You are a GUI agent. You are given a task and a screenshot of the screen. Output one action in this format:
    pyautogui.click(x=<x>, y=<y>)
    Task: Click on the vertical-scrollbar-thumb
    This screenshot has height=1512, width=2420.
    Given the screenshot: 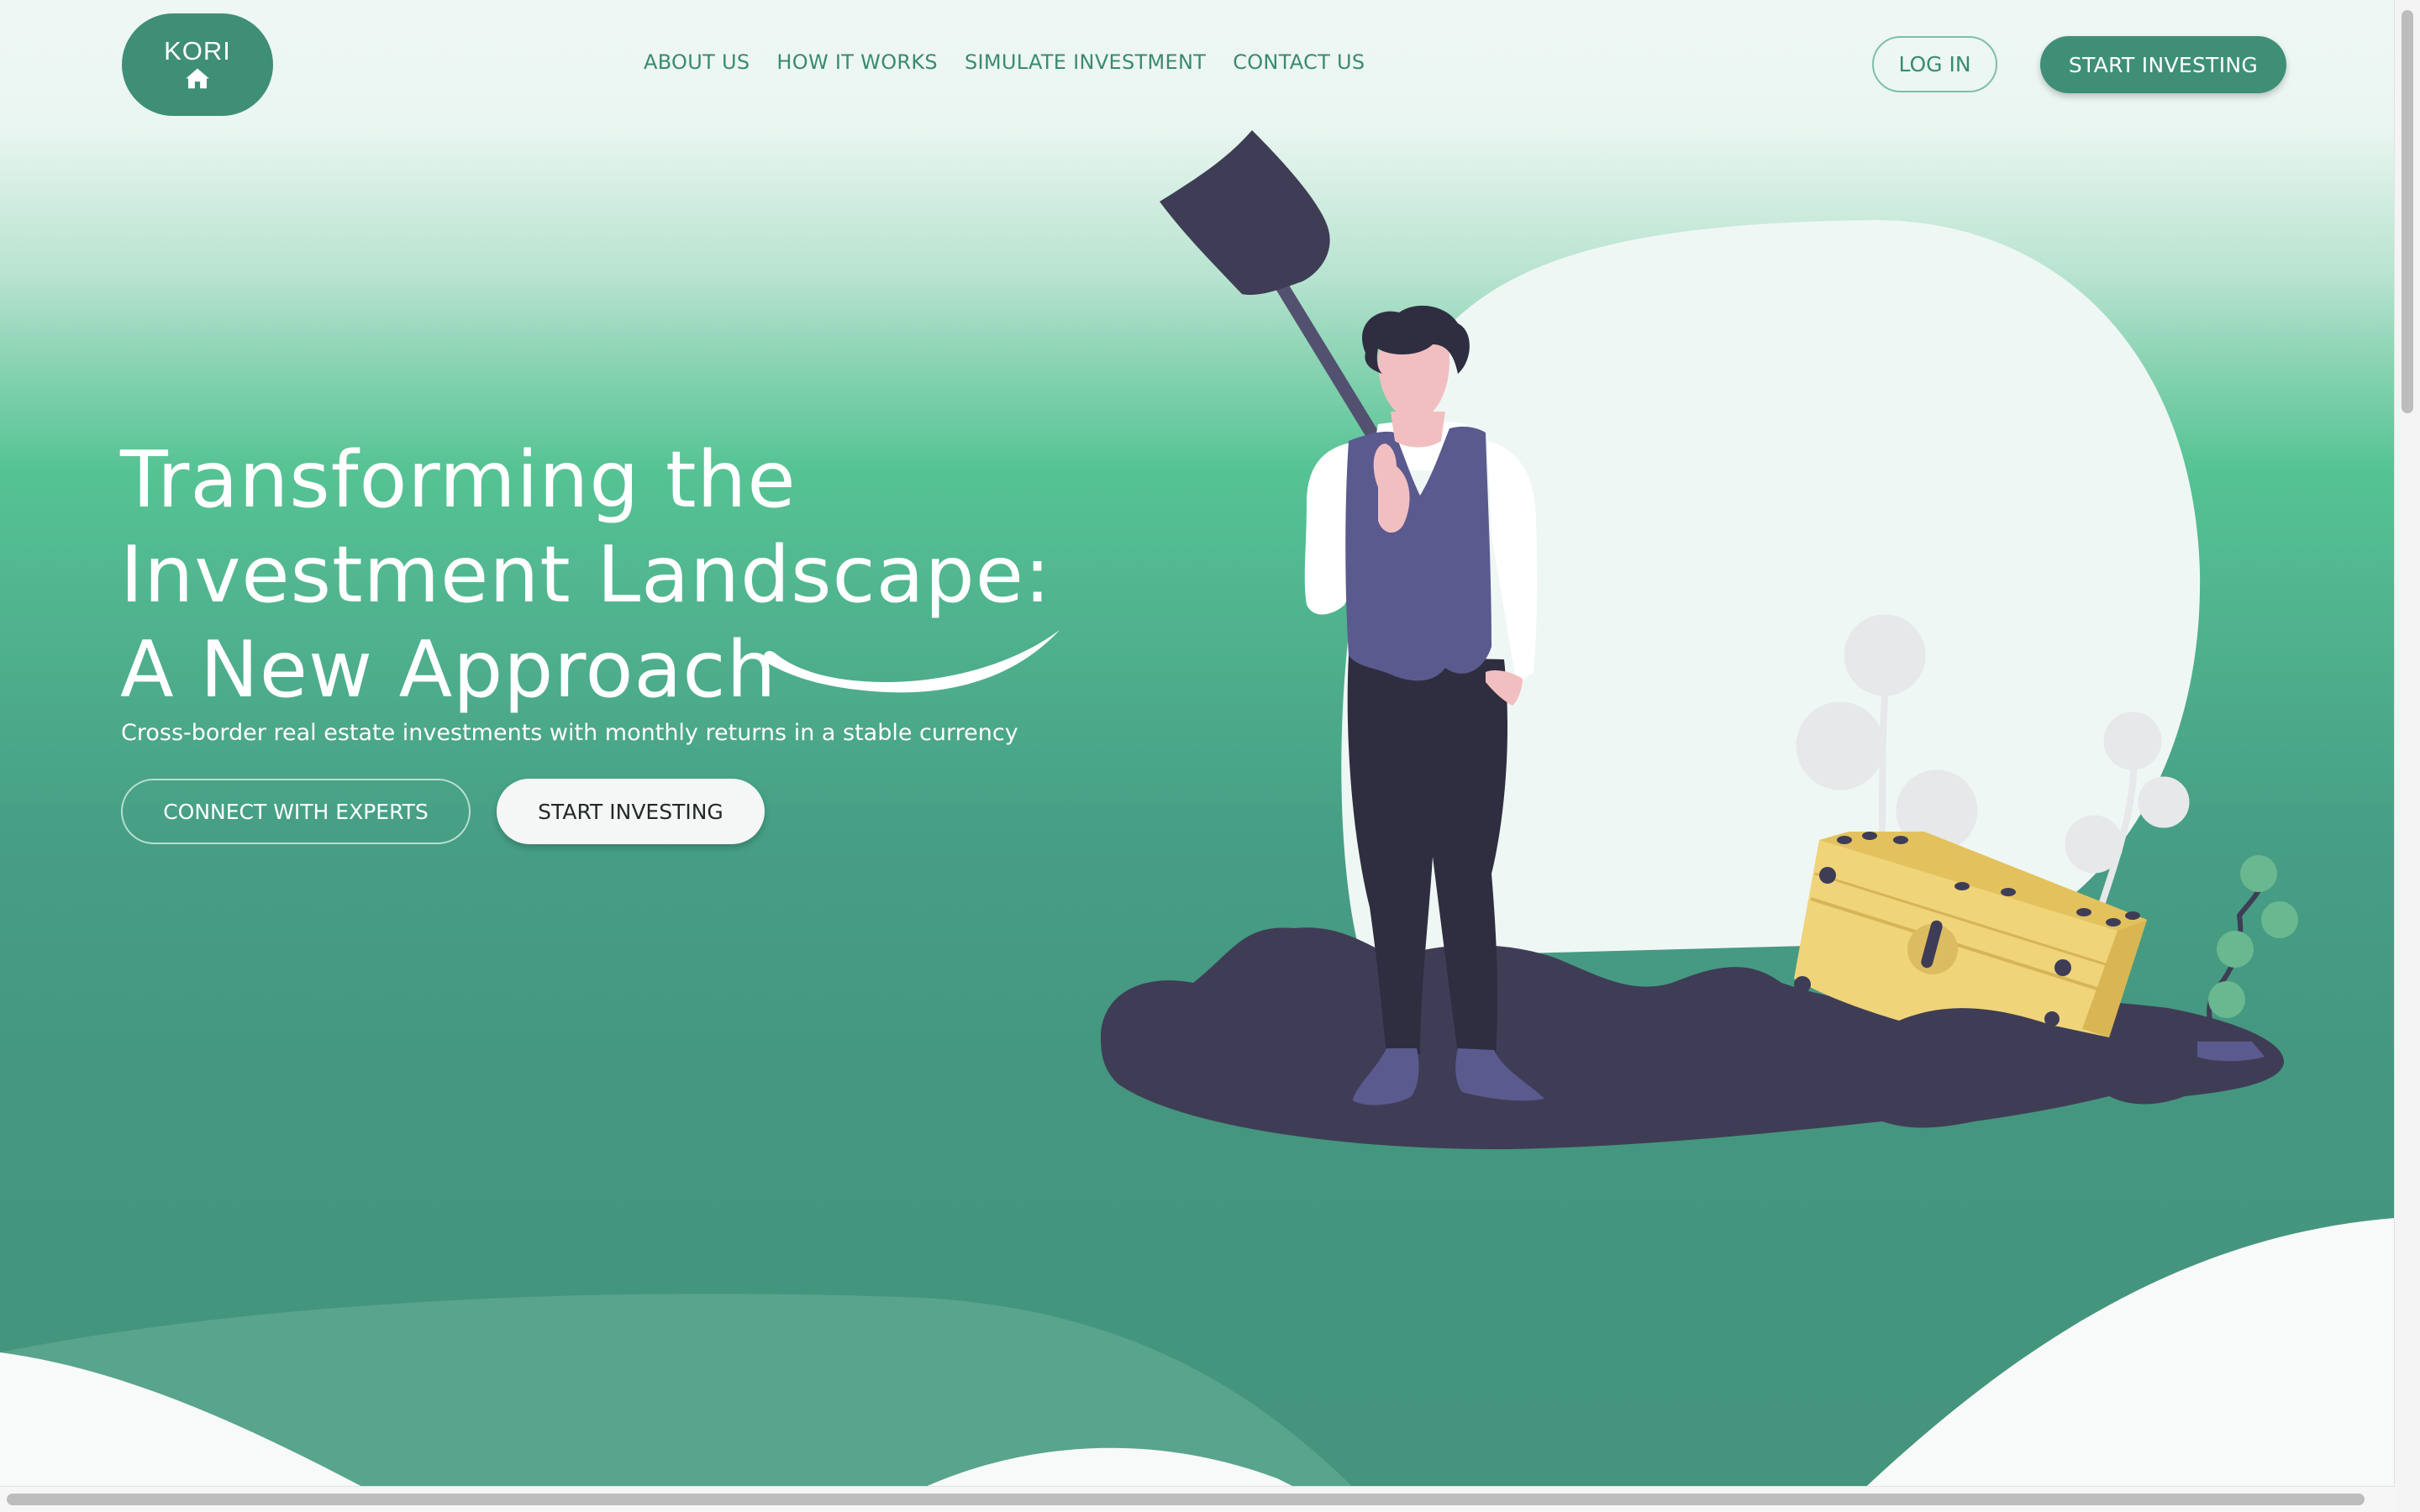 What is the action you would take?
    pyautogui.click(x=2407, y=211)
    